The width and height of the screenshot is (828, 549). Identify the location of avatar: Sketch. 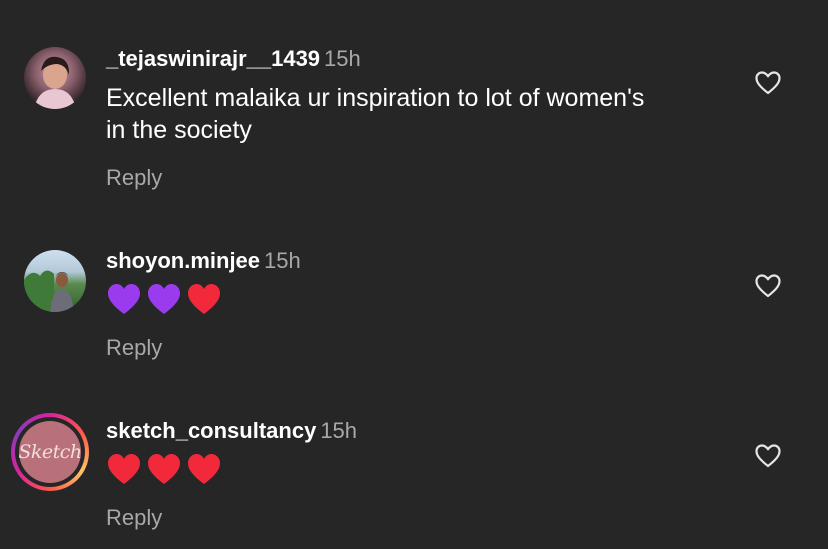
(50, 452).